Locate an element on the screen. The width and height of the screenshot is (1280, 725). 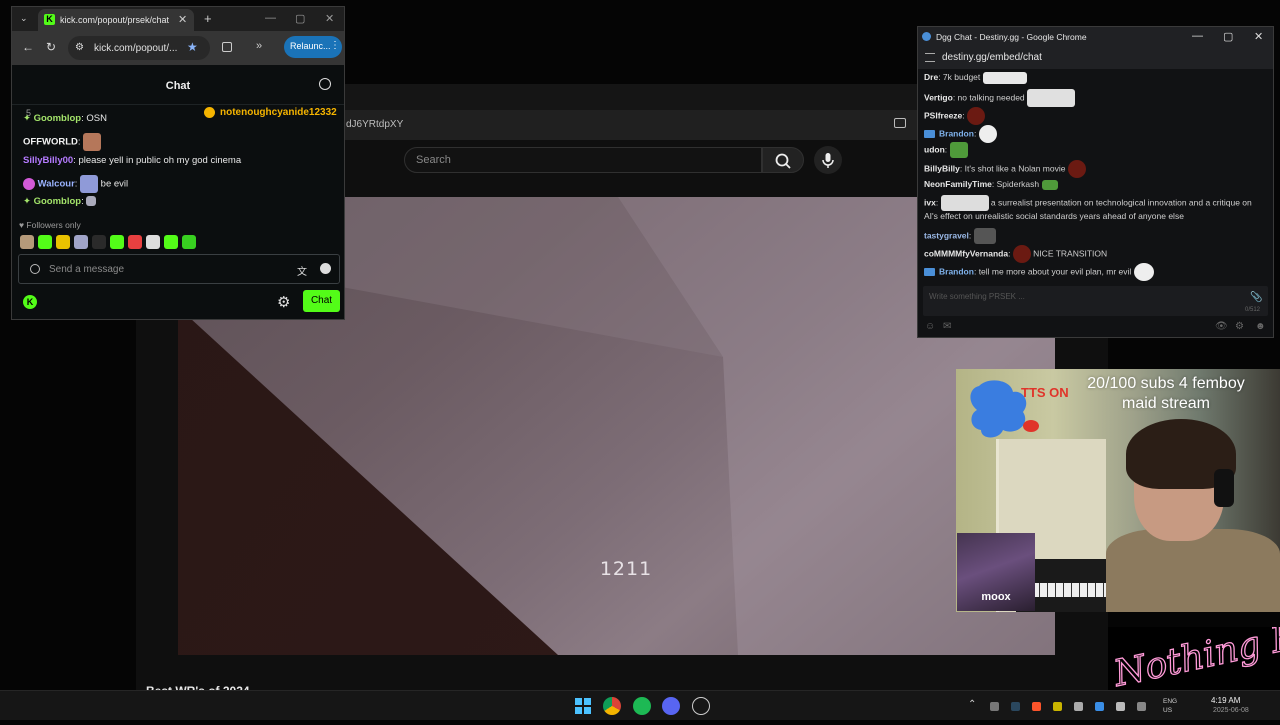
guest-cam: moox is located at coordinates (996, 572).